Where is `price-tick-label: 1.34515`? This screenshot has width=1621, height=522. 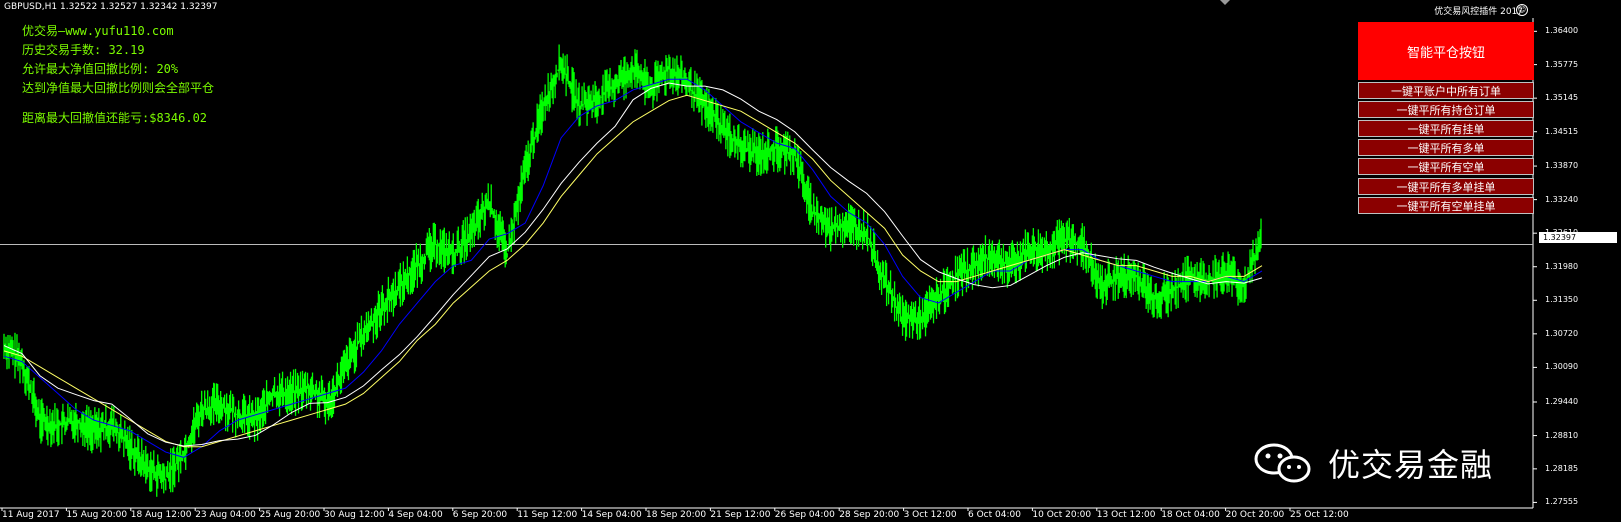 price-tick-label: 1.34515 is located at coordinates (1562, 131).